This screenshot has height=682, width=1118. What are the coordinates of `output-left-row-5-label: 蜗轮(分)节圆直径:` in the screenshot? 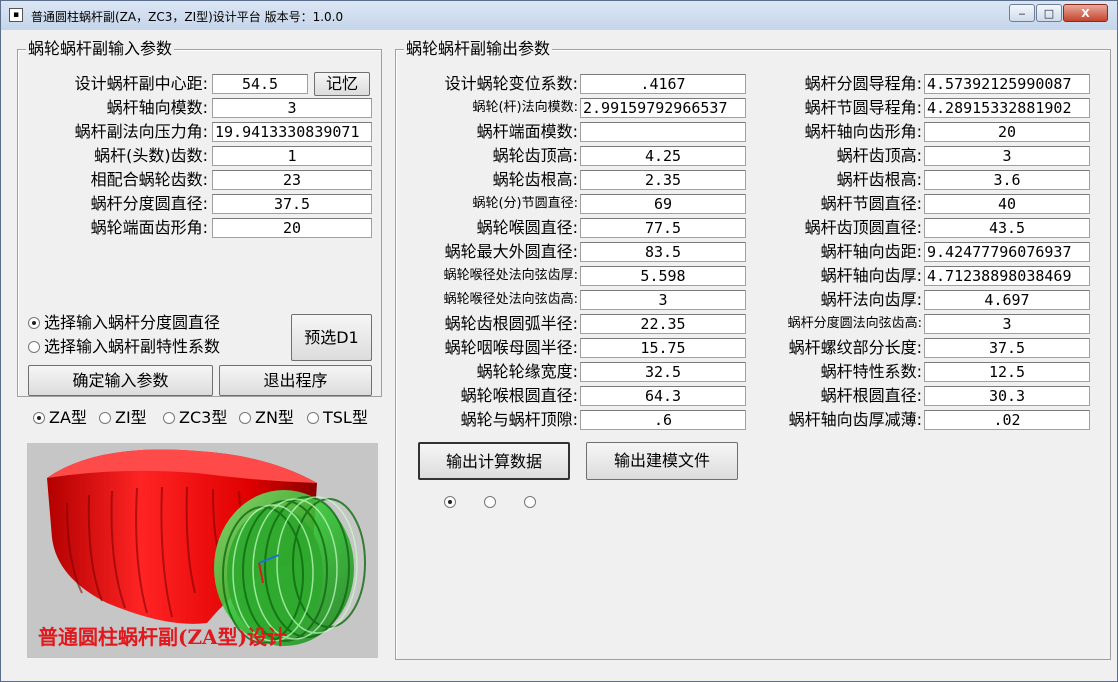 It's located at (525, 203).